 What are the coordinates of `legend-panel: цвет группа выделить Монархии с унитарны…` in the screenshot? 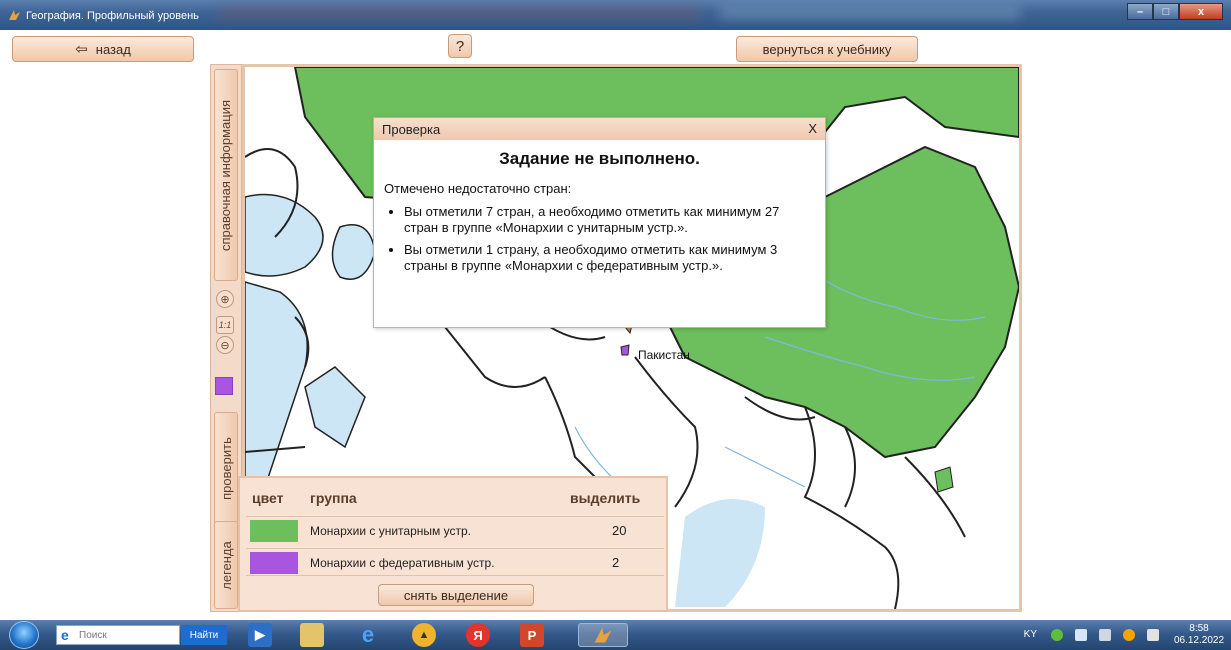 It's located at (453, 544).